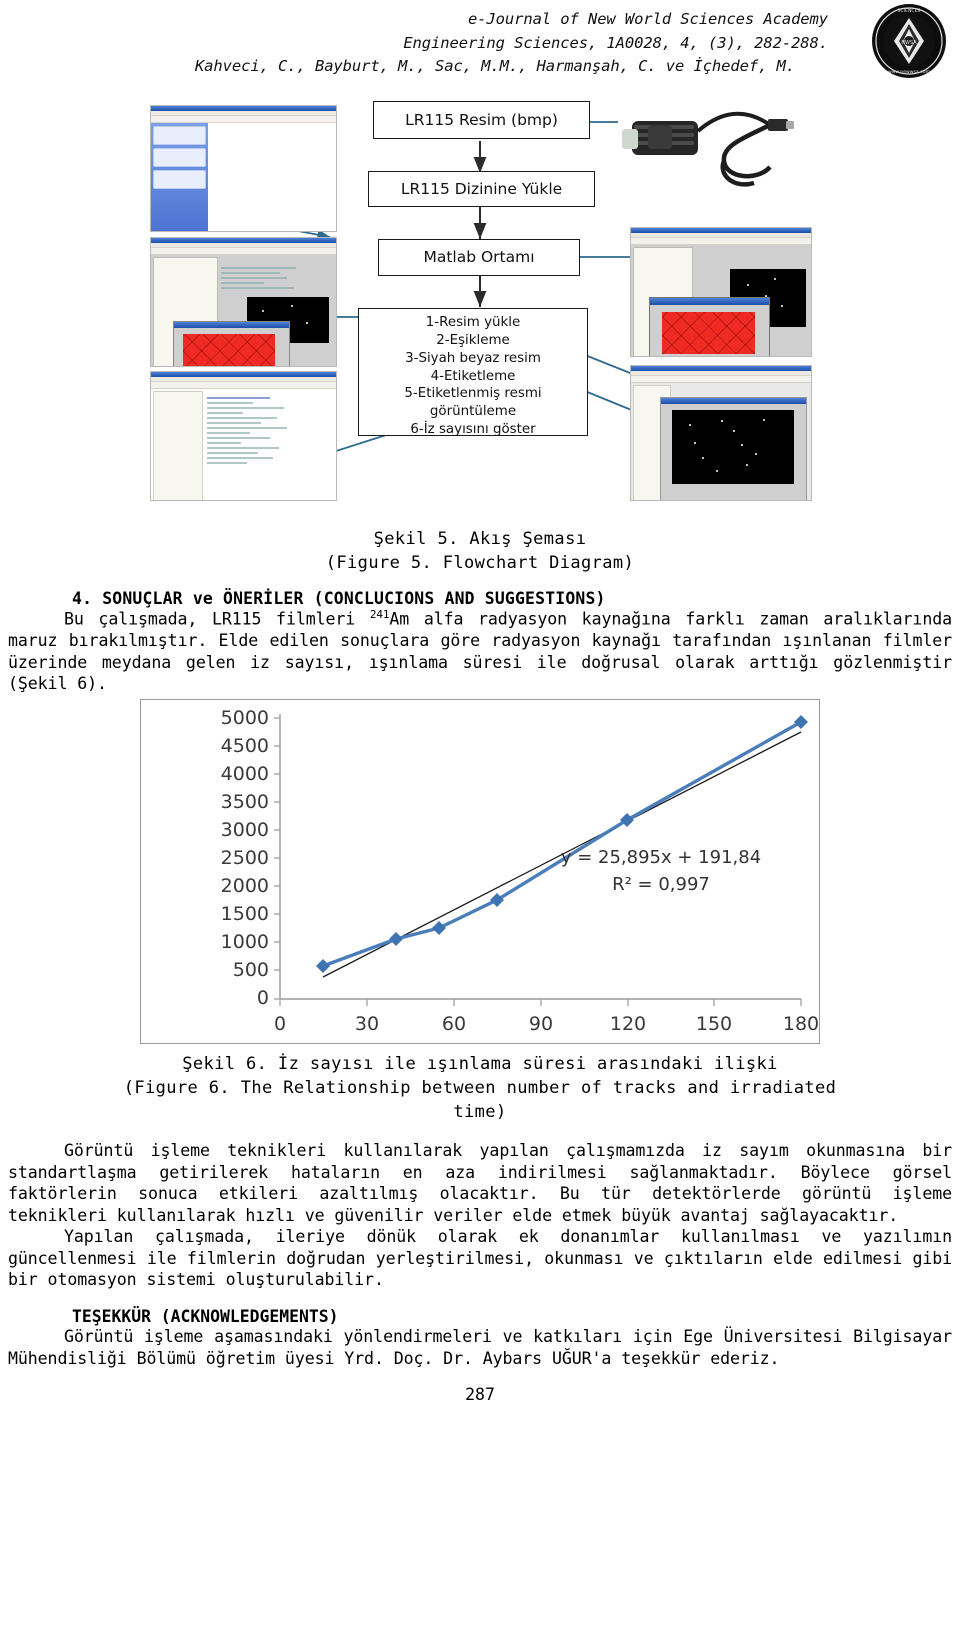 Image resolution: width=960 pixels, height=1639 pixels. I want to click on flow-box-matlab: Matlab Ortamı, so click(479, 257).